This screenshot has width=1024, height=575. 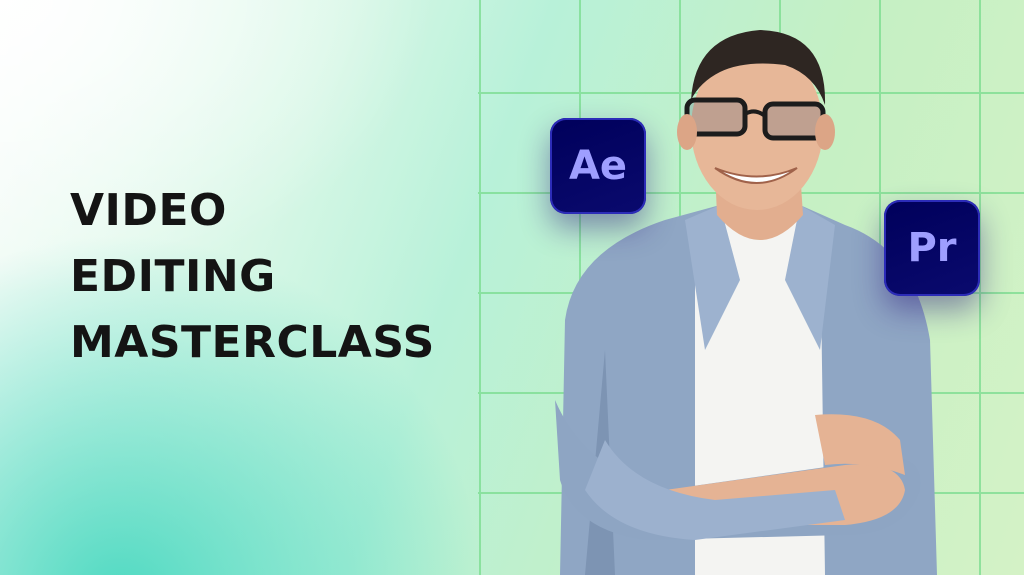 What do you see at coordinates (173, 276) in the screenshot?
I see `headline-line-2: EDITING` at bounding box center [173, 276].